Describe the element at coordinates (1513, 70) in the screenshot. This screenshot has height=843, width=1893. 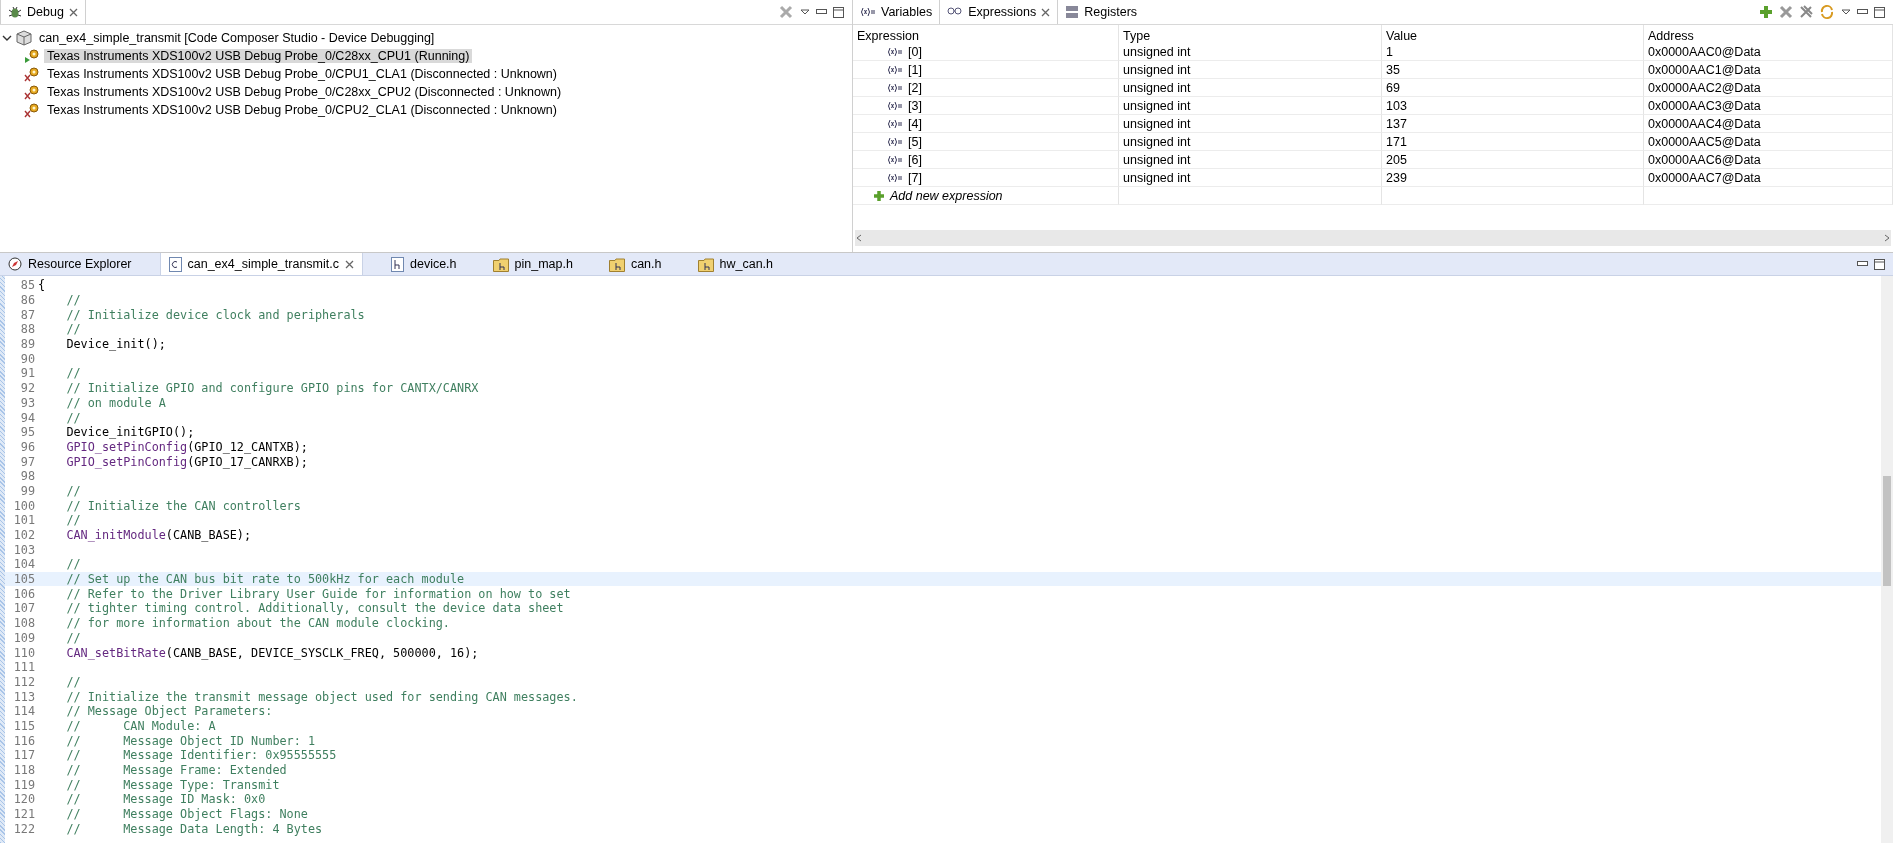
I see `table-cell: 35` at that location.